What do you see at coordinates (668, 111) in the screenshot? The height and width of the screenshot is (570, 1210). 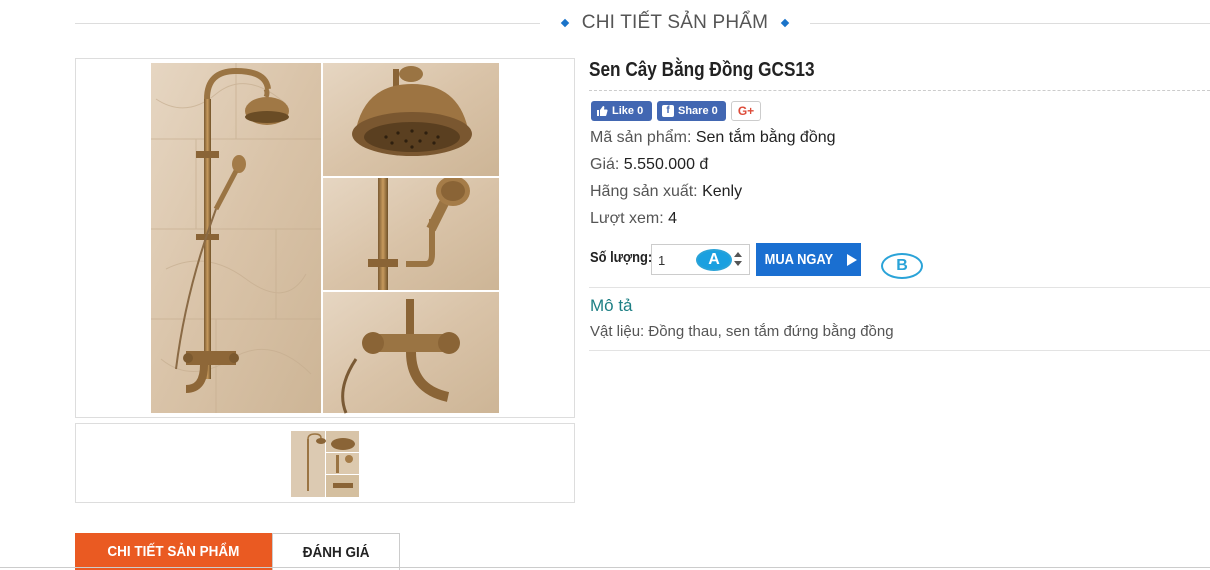 I see `facebook-icon: f` at bounding box center [668, 111].